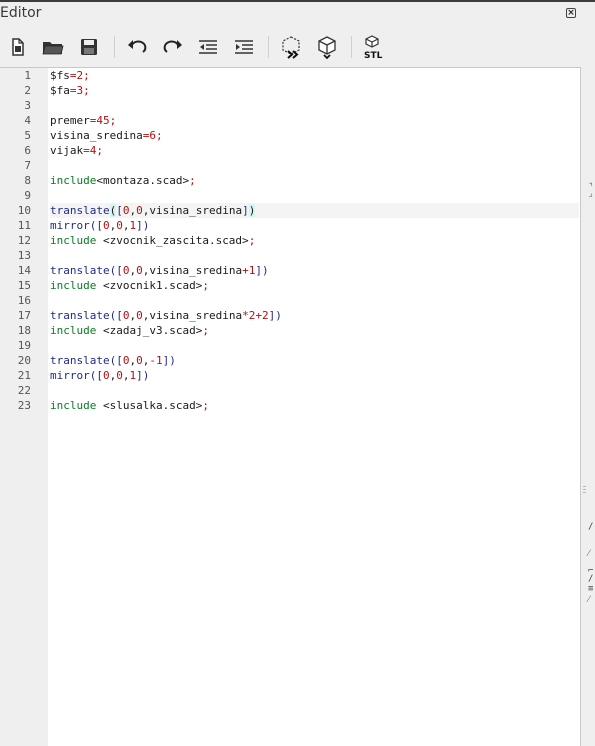 Image resolution: width=595 pixels, height=746 pixels. Describe the element at coordinates (24, 315) in the screenshot. I see `line-number: 17` at that location.